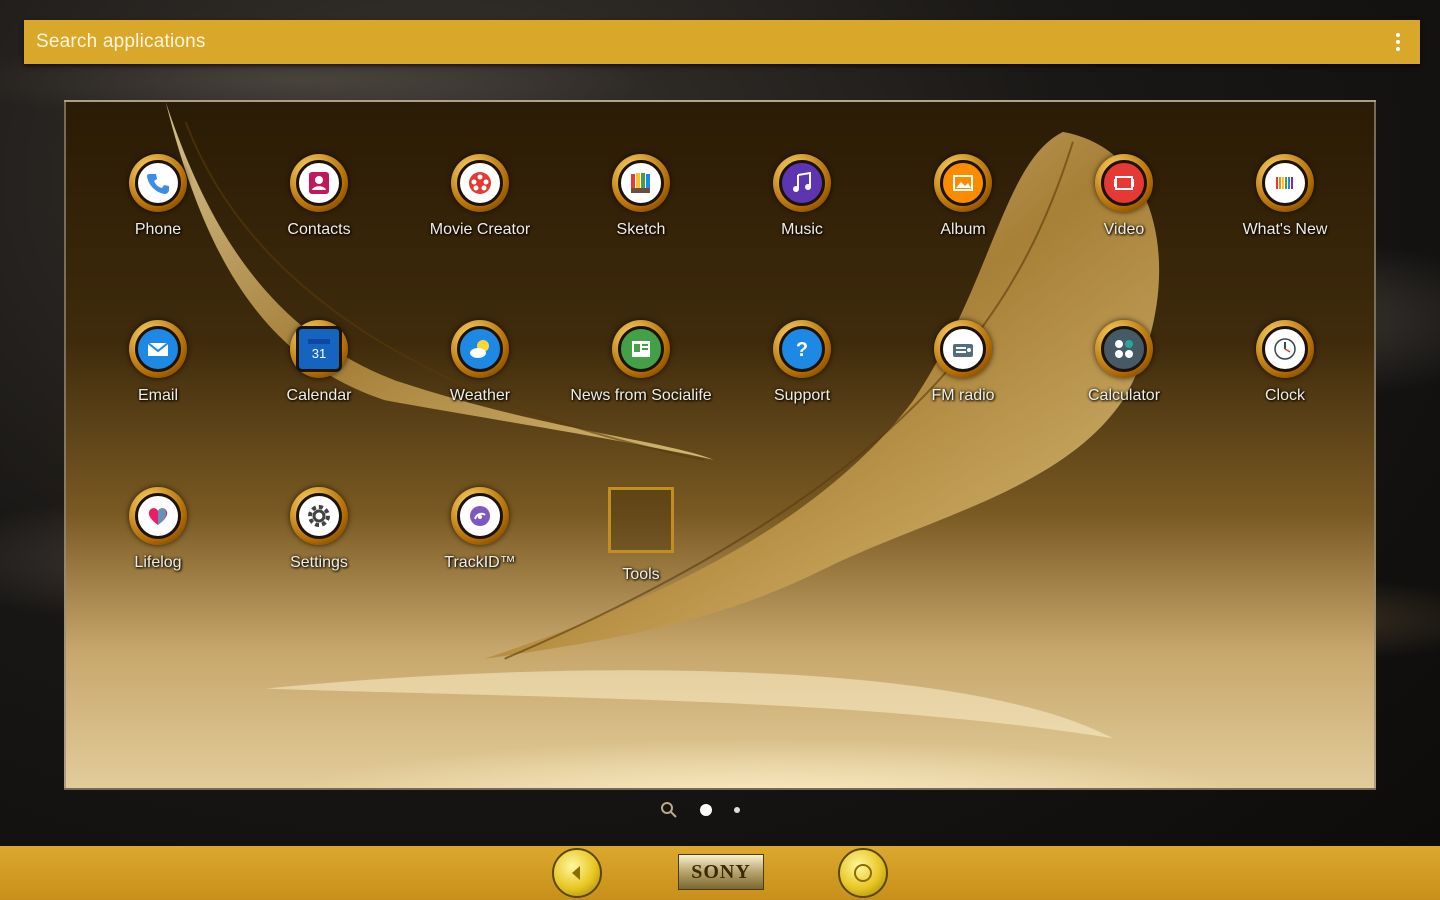 This screenshot has height=900, width=1440. Describe the element at coordinates (737, 810) in the screenshot. I see `page-dot` at that location.